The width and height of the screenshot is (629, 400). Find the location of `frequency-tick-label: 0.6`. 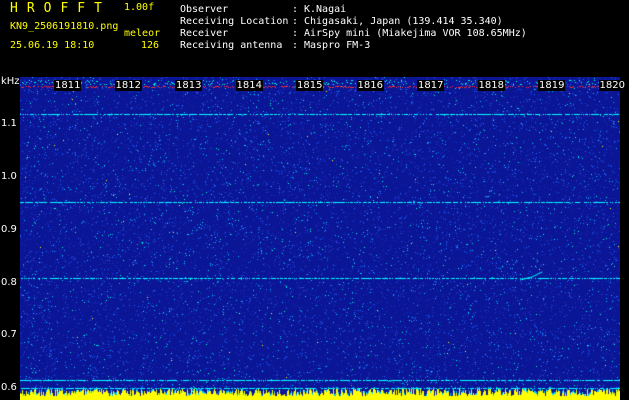

frequency-tick-label: 0.6 is located at coordinates (9, 388).